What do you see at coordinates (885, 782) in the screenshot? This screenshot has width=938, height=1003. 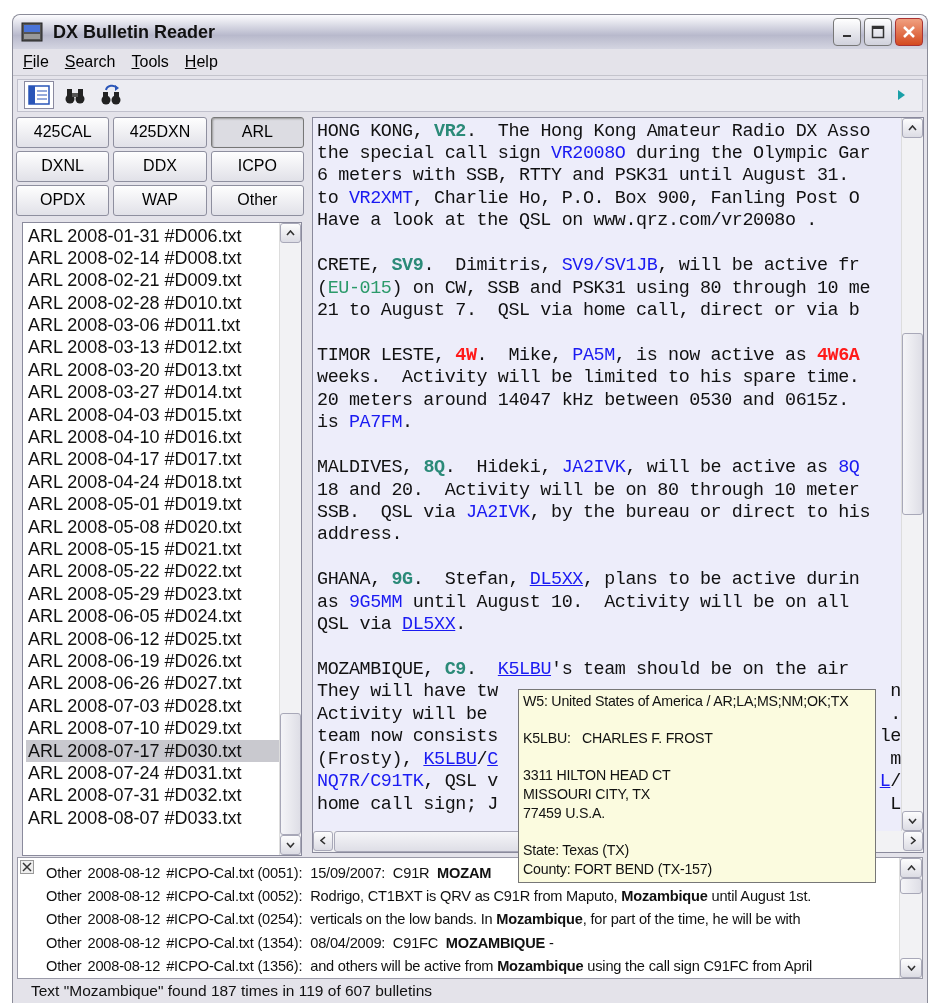 I see `callsign-link: L` at bounding box center [885, 782].